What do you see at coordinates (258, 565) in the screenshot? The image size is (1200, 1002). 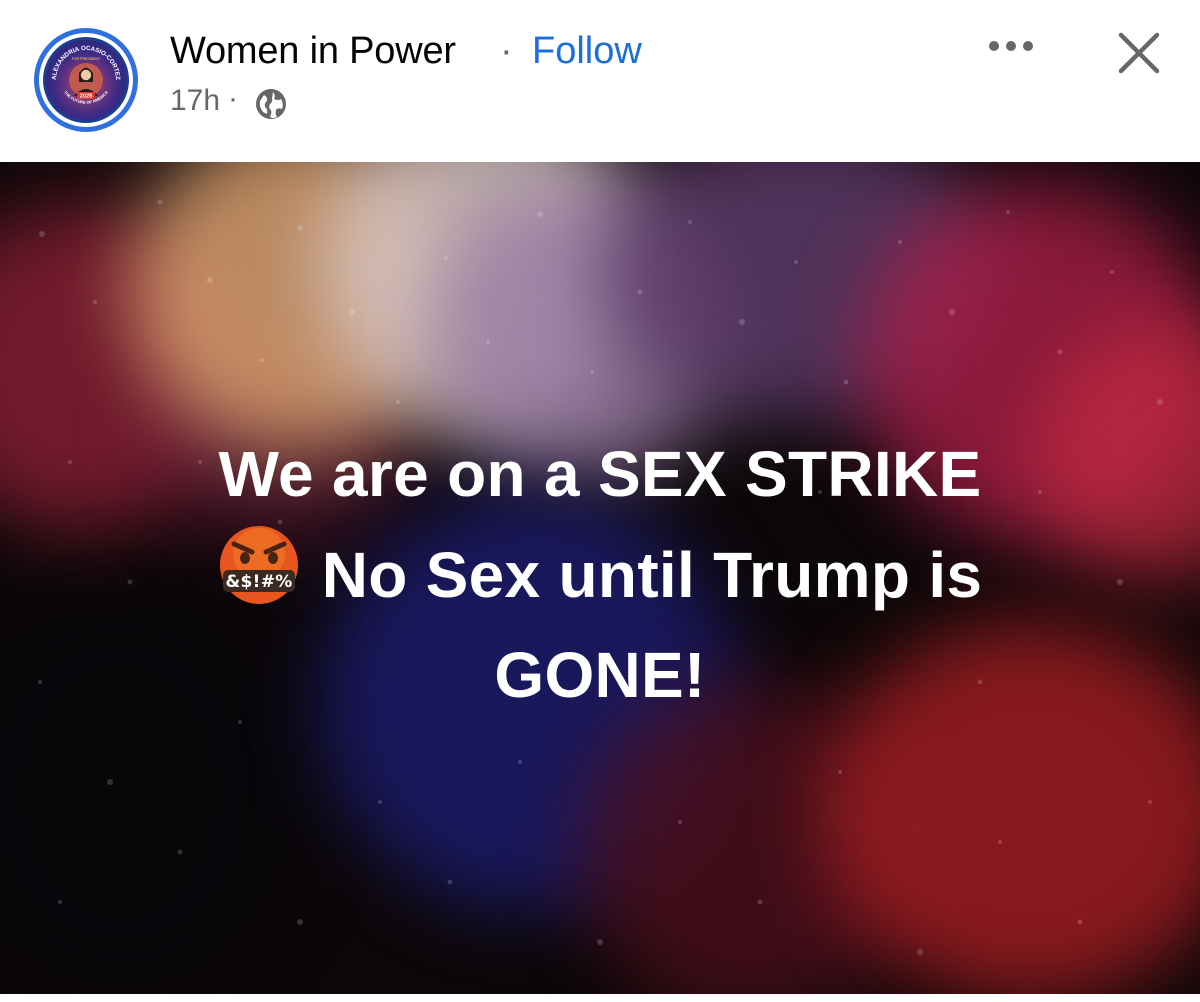 I see `face-with-symbols-on-mouth-icon: &$!#%` at bounding box center [258, 565].